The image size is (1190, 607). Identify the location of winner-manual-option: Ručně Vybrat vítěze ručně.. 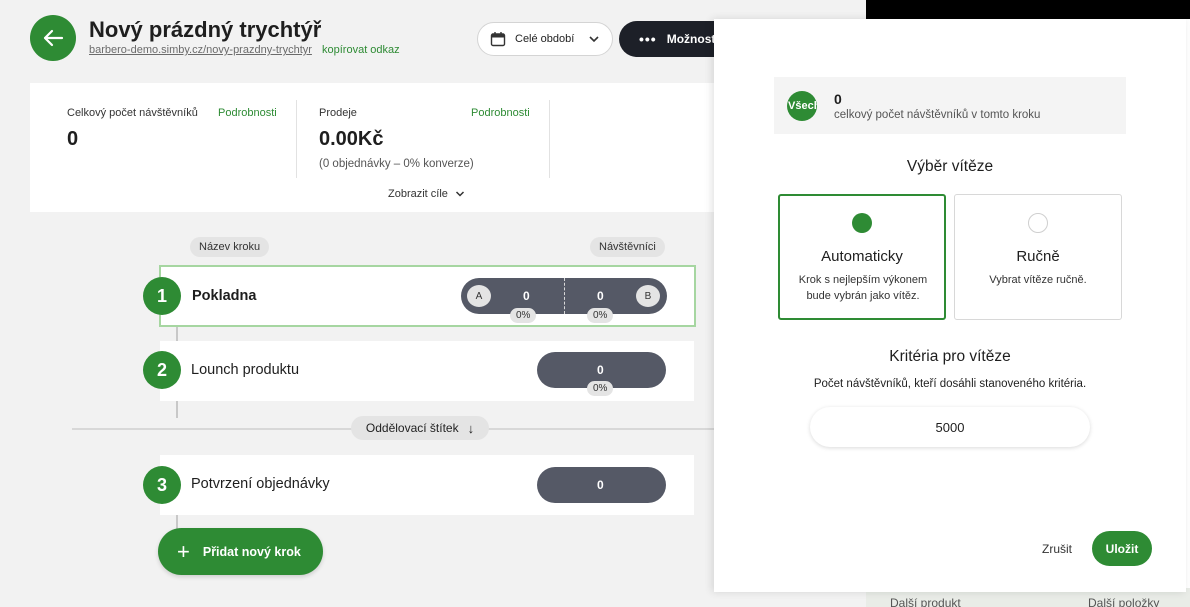
(1038, 257).